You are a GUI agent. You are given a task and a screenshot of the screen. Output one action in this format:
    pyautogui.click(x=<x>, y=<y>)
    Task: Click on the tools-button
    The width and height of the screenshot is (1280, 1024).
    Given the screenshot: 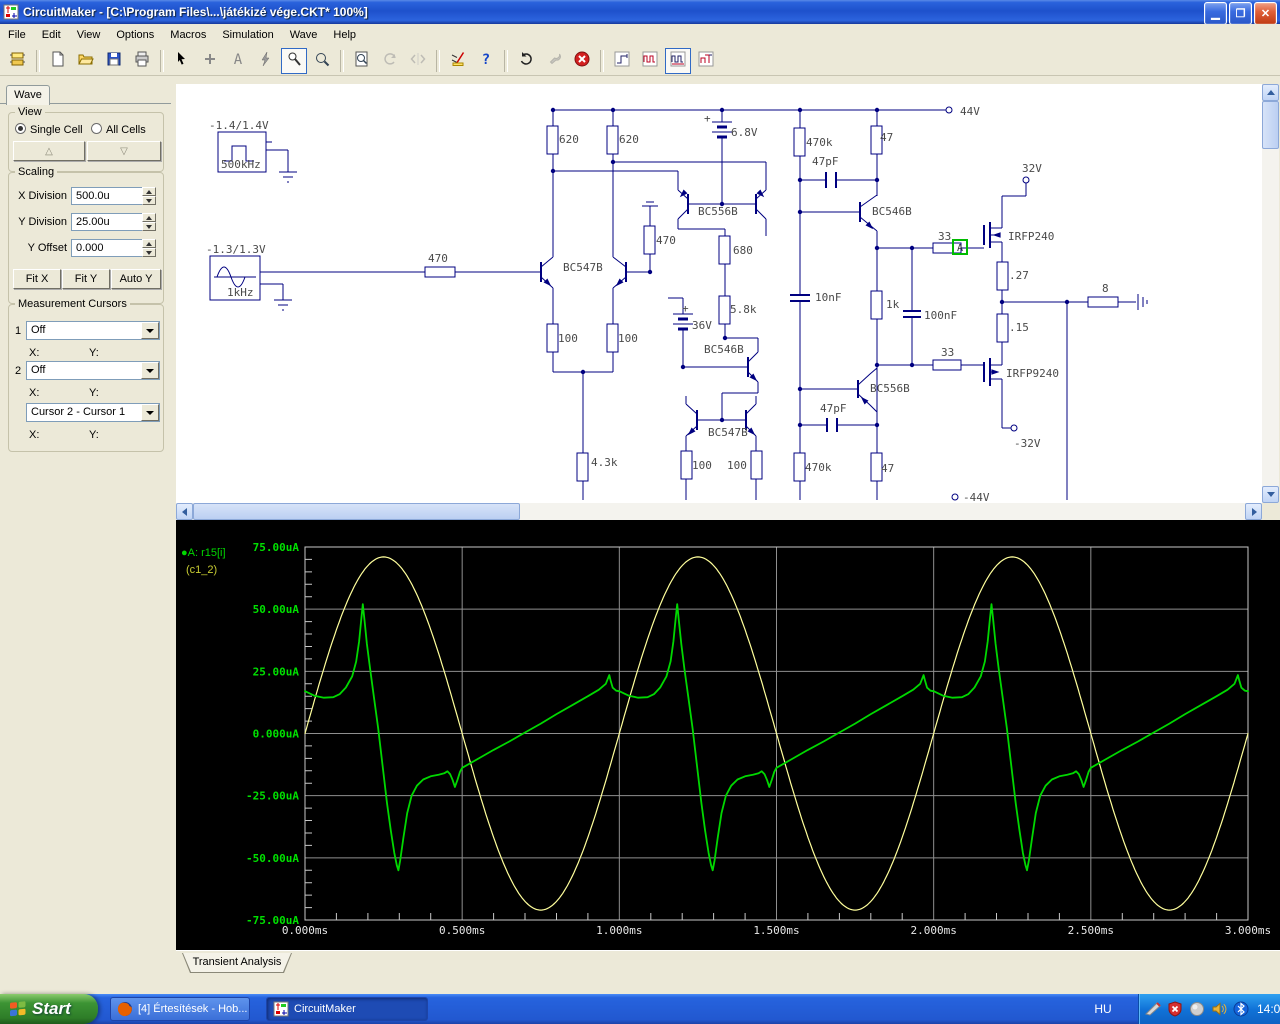 What is the action you would take?
    pyautogui.click(x=554, y=61)
    